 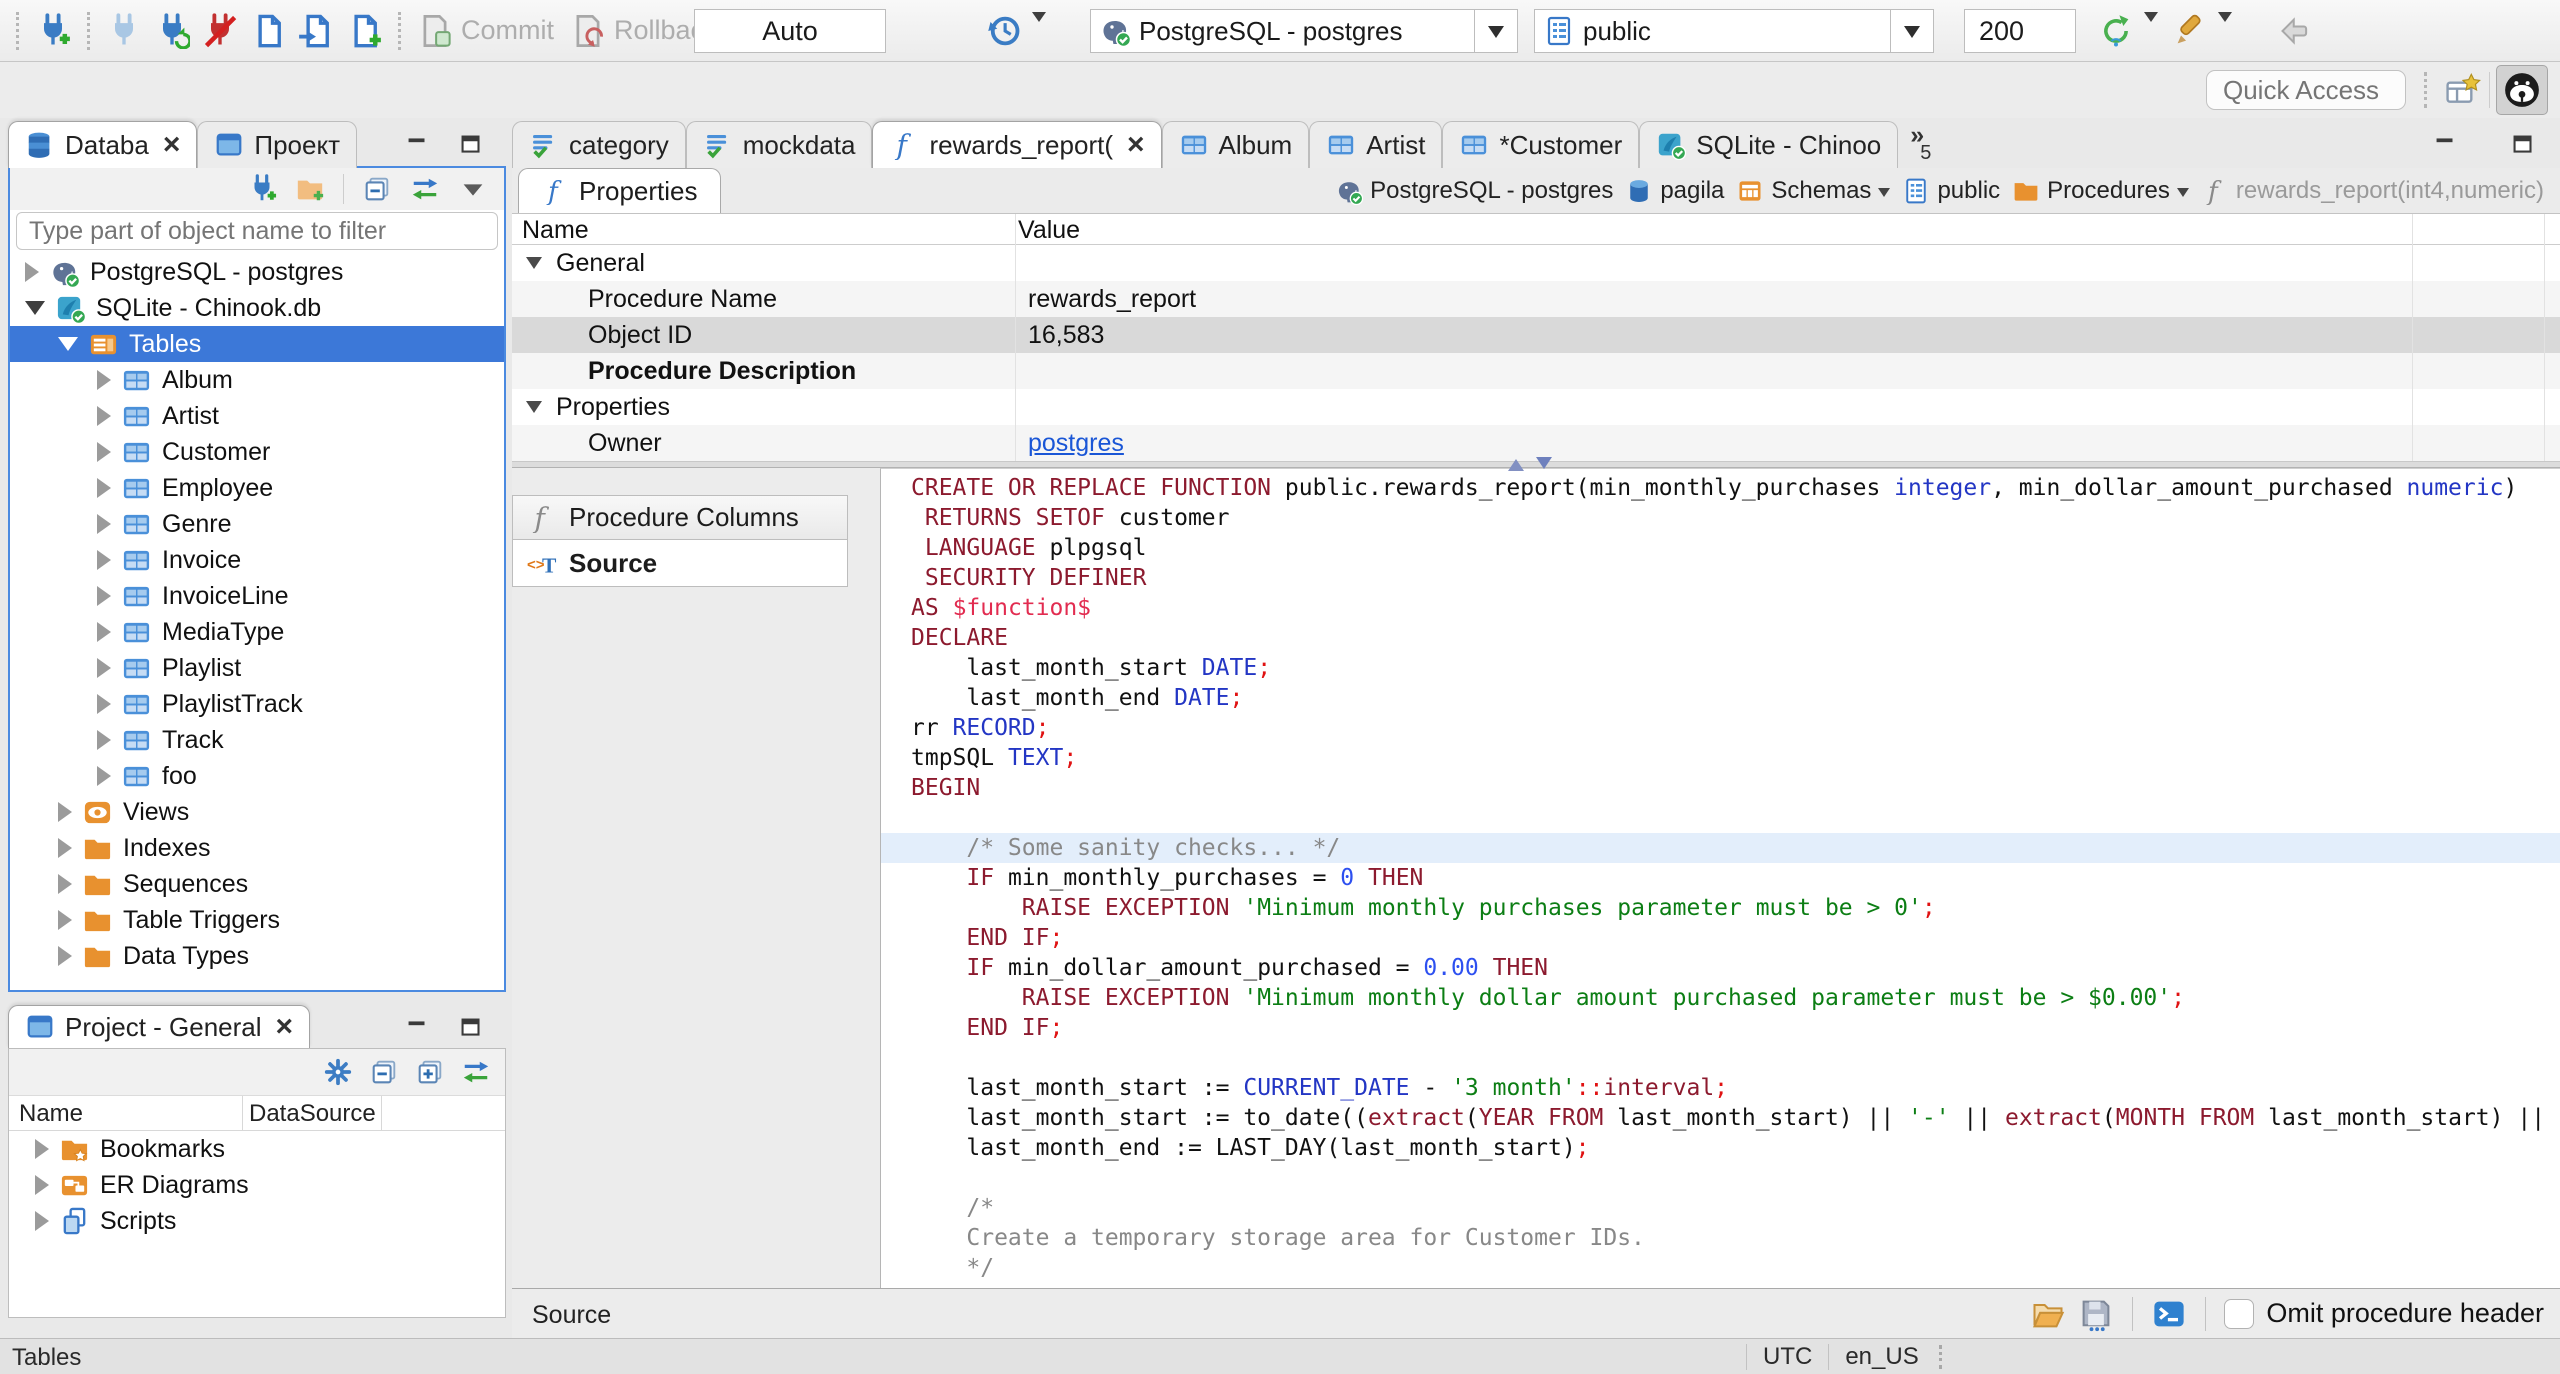 What do you see at coordinates (103, 144) in the screenshot?
I see `tab-database-navigator: Databa ×` at bounding box center [103, 144].